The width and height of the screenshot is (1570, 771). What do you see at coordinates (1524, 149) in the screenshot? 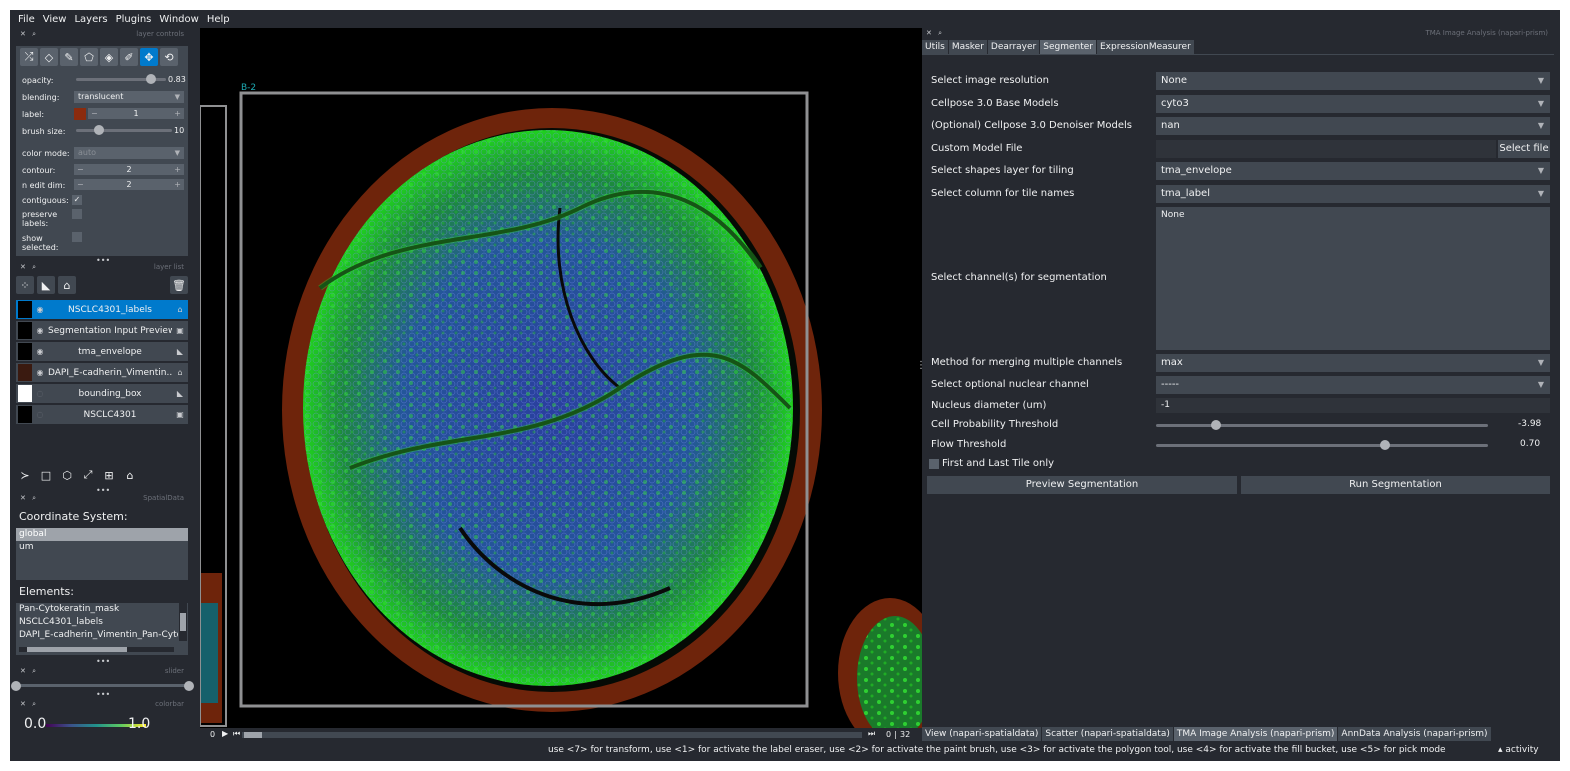
I see `select-file-button: Select file` at bounding box center [1524, 149].